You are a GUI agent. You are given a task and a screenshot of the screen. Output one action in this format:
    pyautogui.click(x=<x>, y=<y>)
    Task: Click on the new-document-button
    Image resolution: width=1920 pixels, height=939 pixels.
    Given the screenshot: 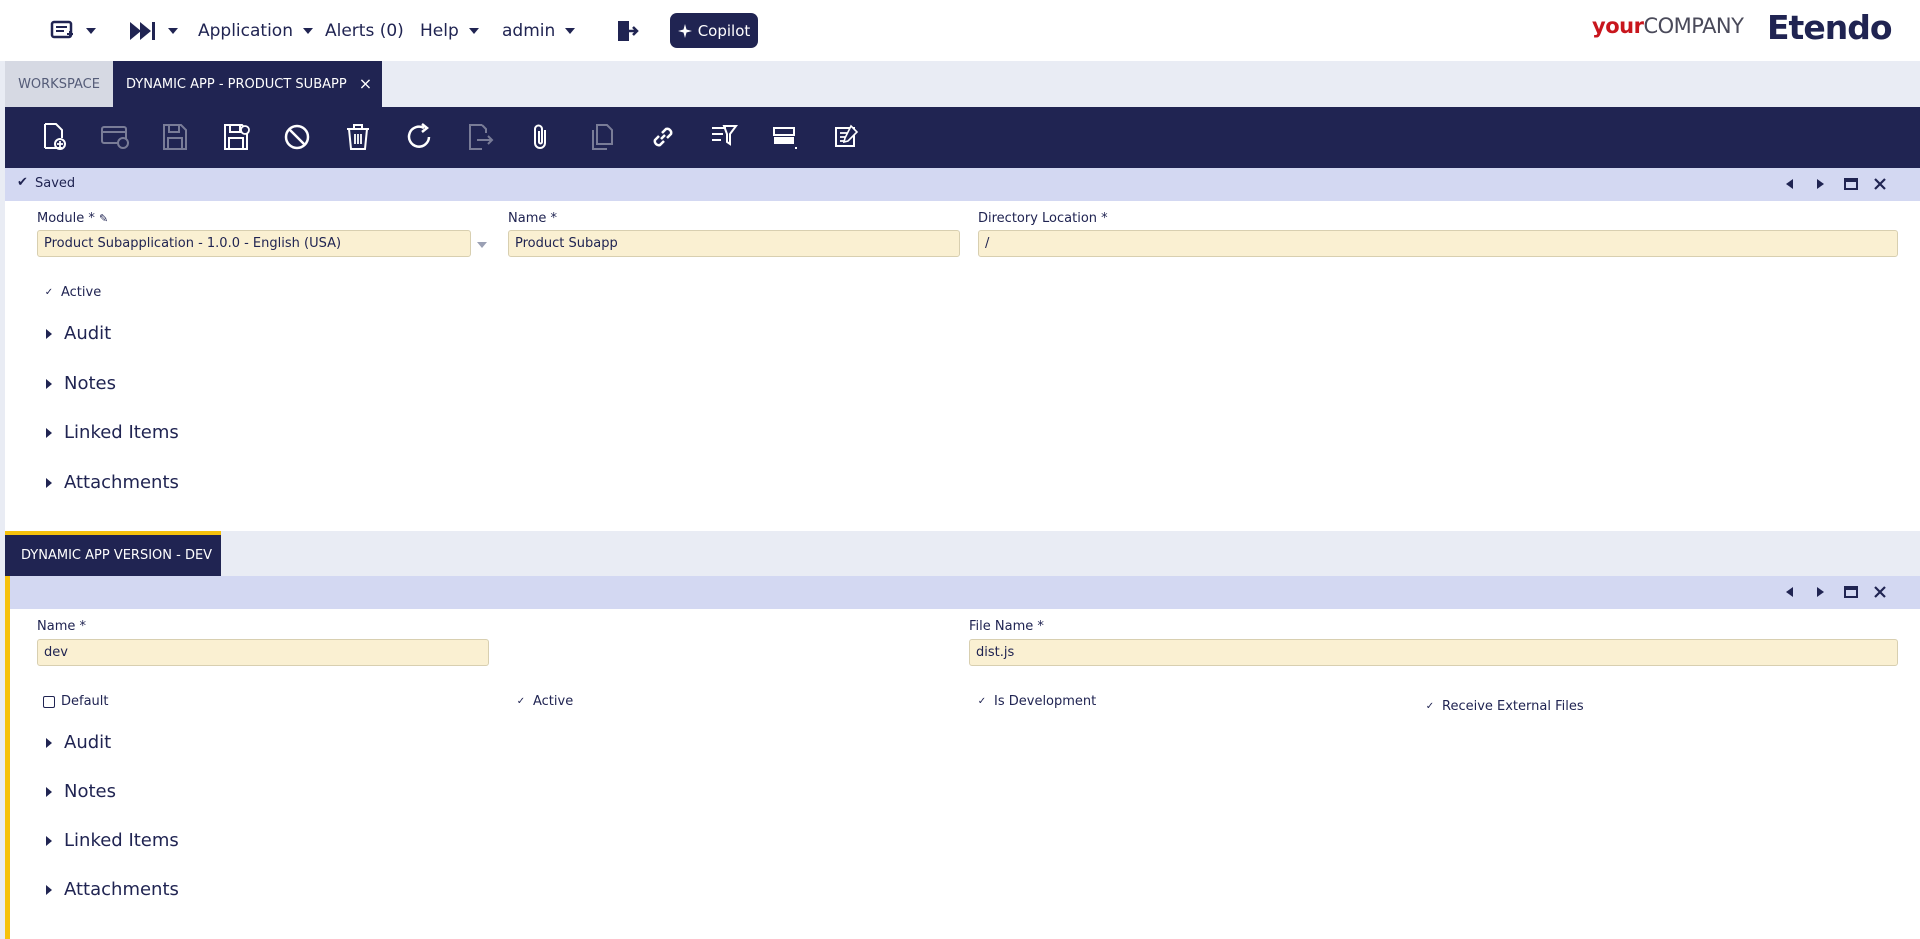 What is the action you would take?
    pyautogui.click(x=54, y=137)
    